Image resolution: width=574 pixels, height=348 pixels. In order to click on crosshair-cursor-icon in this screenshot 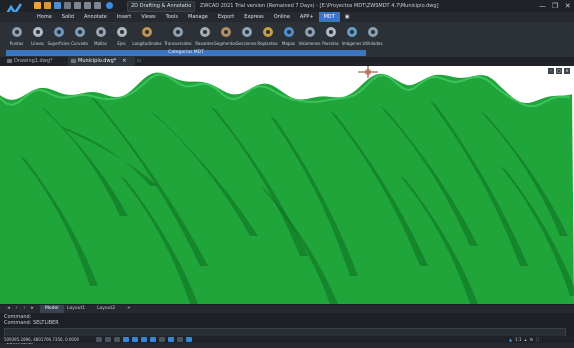, I will do `click(368, 70)`.